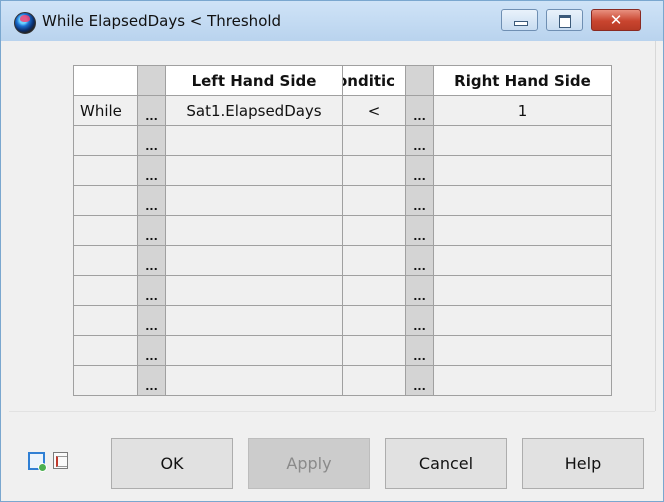  What do you see at coordinates (522, 110) in the screenshot?
I see `rhs-cell: 1` at bounding box center [522, 110].